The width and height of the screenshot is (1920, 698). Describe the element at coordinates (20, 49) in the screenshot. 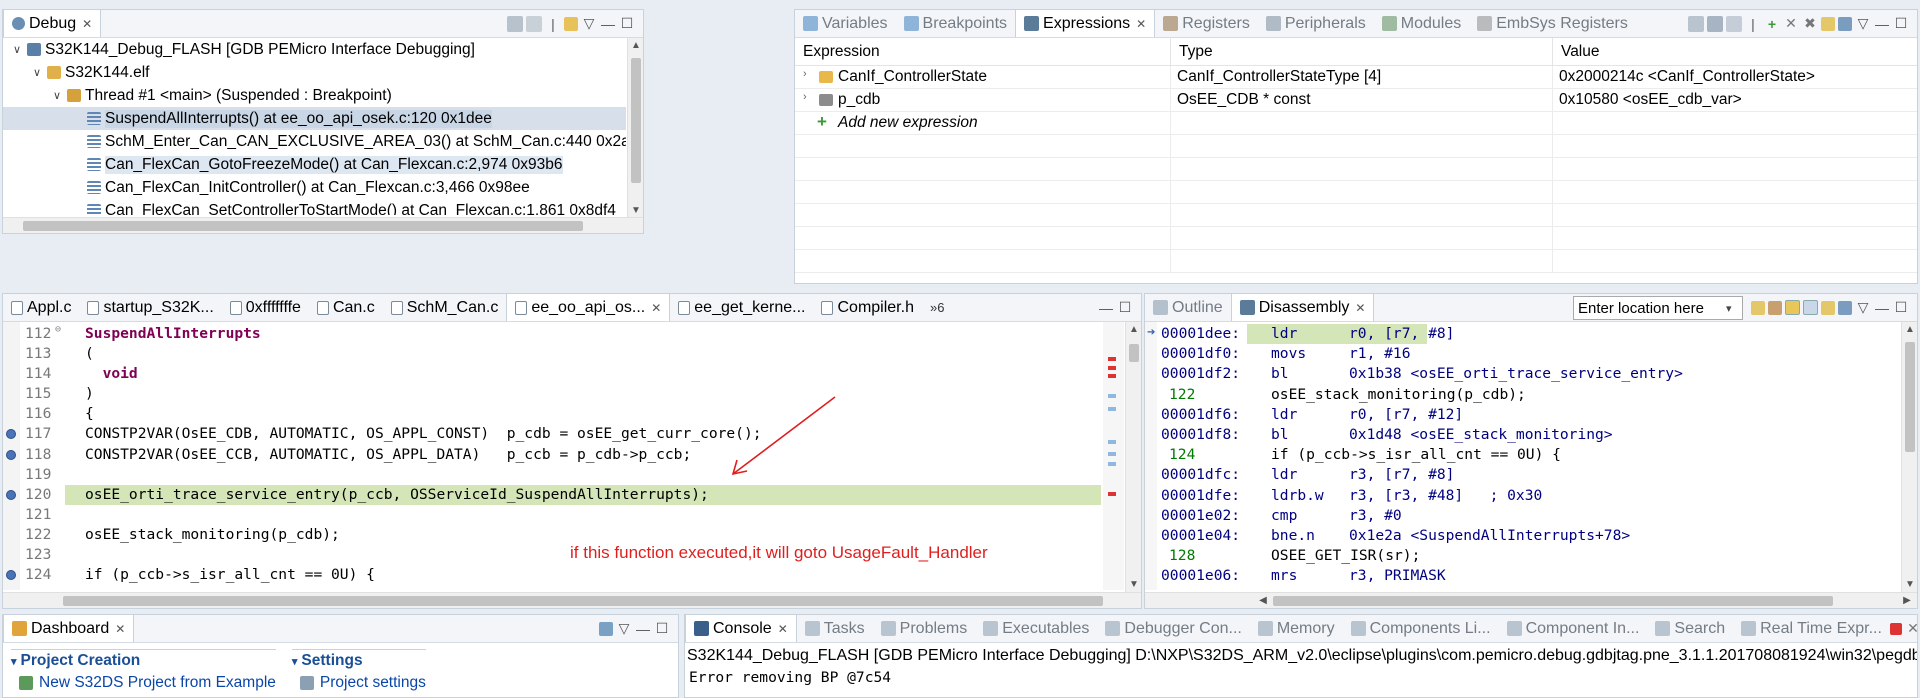

I see `expand-arrow-icon: ∨` at that location.